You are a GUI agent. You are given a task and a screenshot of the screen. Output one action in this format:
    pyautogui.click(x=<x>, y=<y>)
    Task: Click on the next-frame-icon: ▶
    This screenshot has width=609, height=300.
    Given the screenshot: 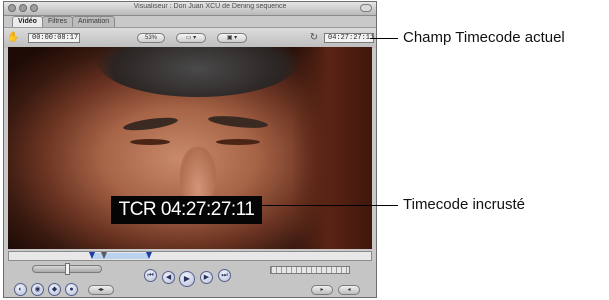 What is the action you would take?
    pyautogui.click(x=206, y=277)
    